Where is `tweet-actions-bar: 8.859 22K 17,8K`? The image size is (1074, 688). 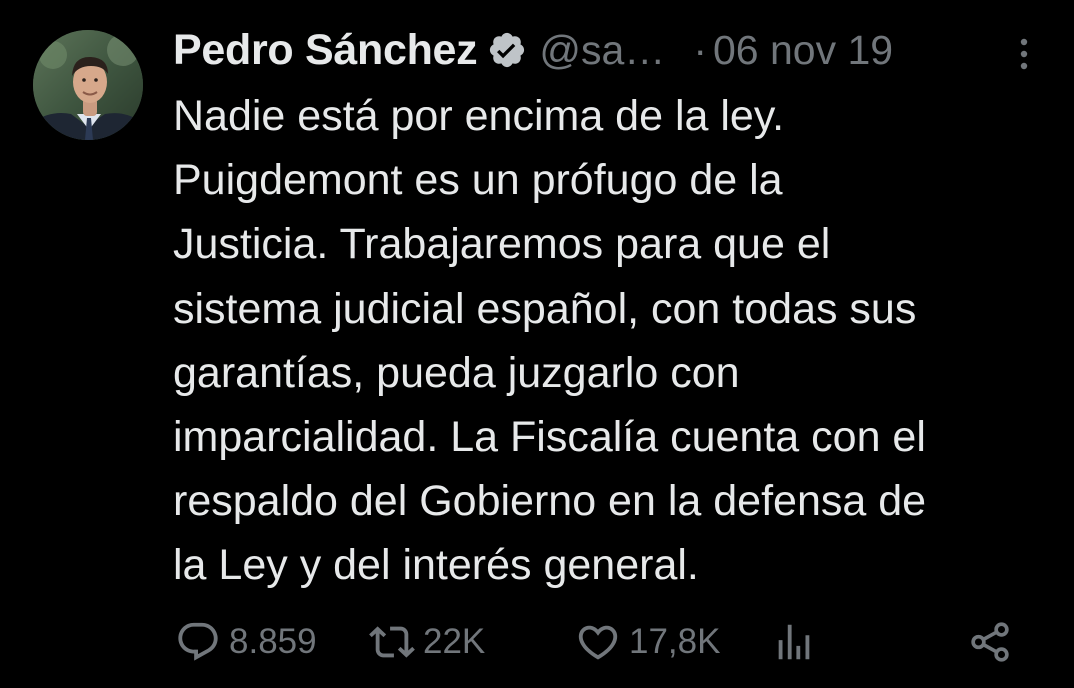 tweet-actions-bar: 8.859 22K 17,8K is located at coordinates (598, 642).